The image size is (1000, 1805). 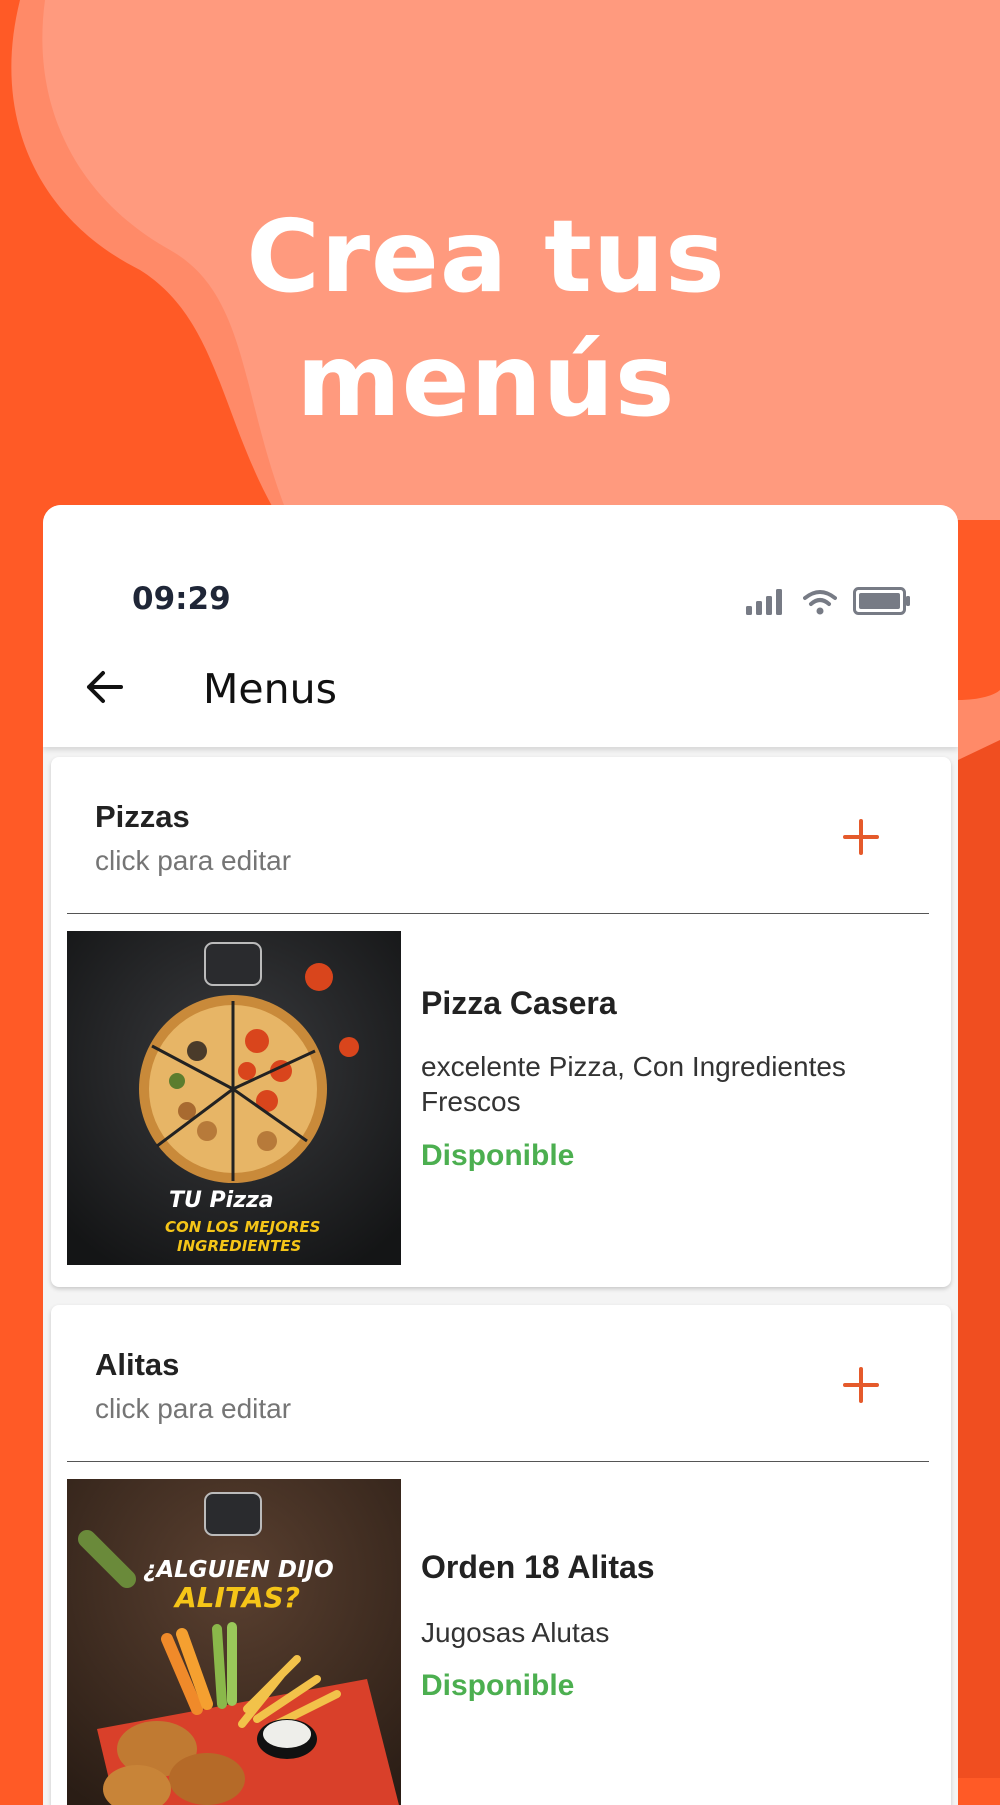 I want to click on image-text-2: ALITAS?, so click(x=236, y=1597).